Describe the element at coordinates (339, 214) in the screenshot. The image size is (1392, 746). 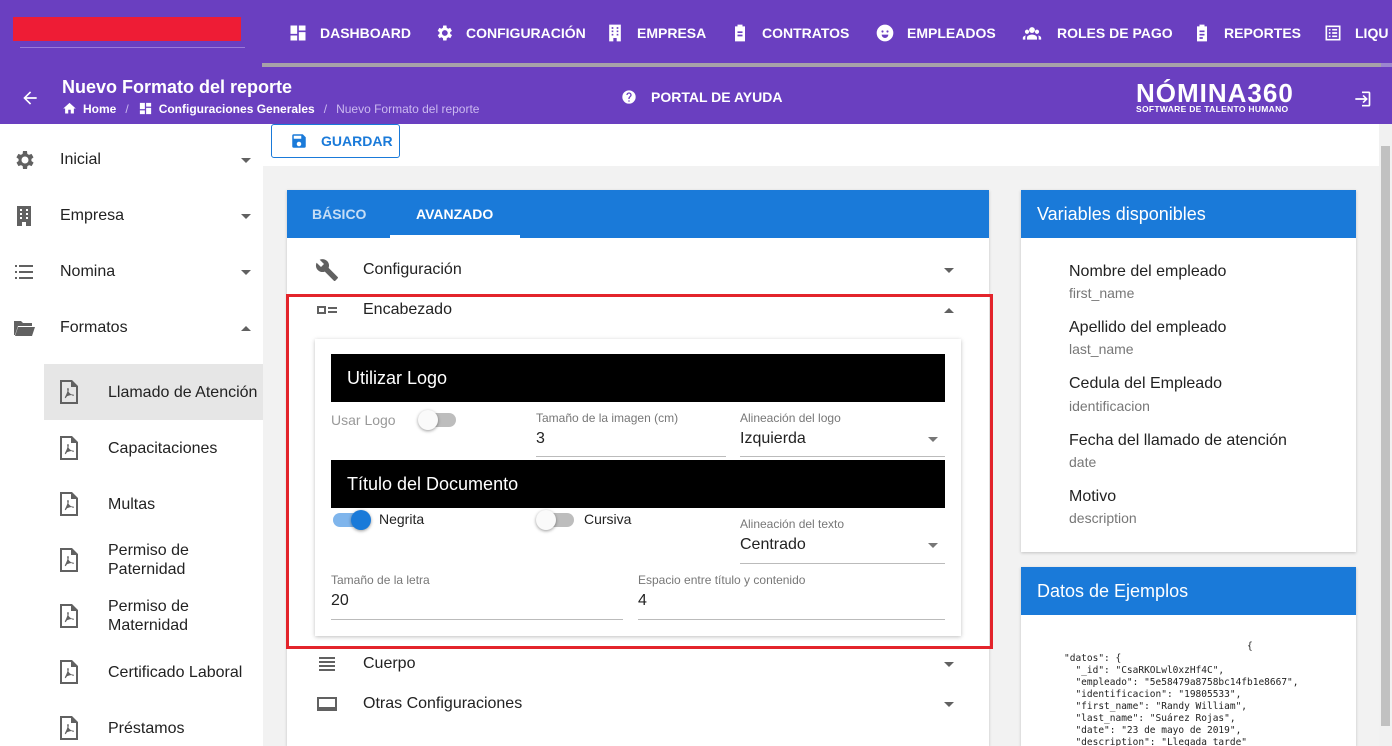
I see `tab-basico: BÁSICO` at that location.